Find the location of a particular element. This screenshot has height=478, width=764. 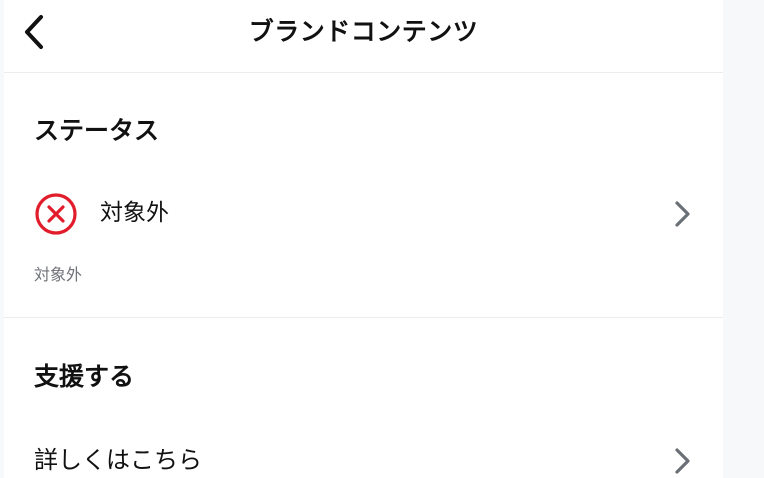

header: ブランドコンテンツ is located at coordinates (363, 36).